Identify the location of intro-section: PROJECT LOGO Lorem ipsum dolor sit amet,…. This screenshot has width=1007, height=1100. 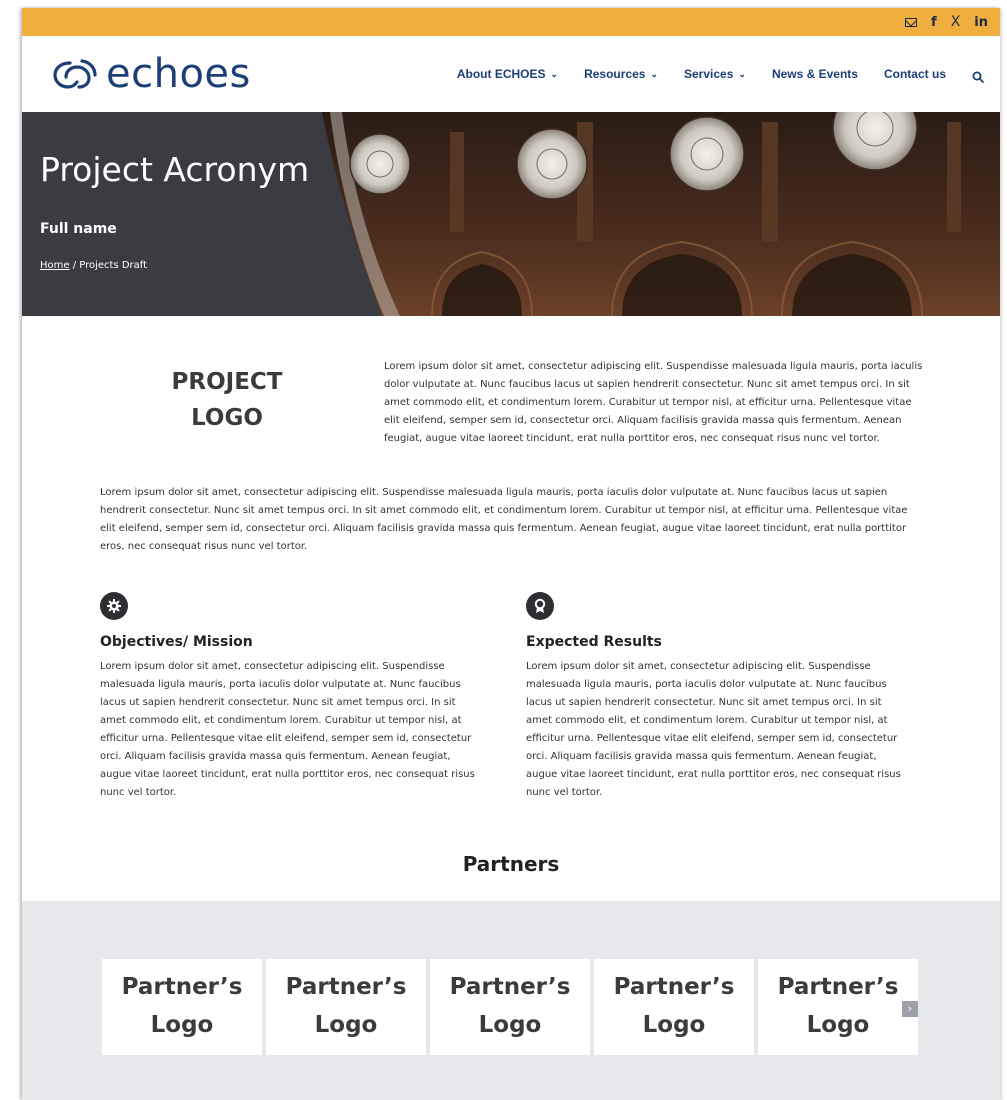
(511, 396).